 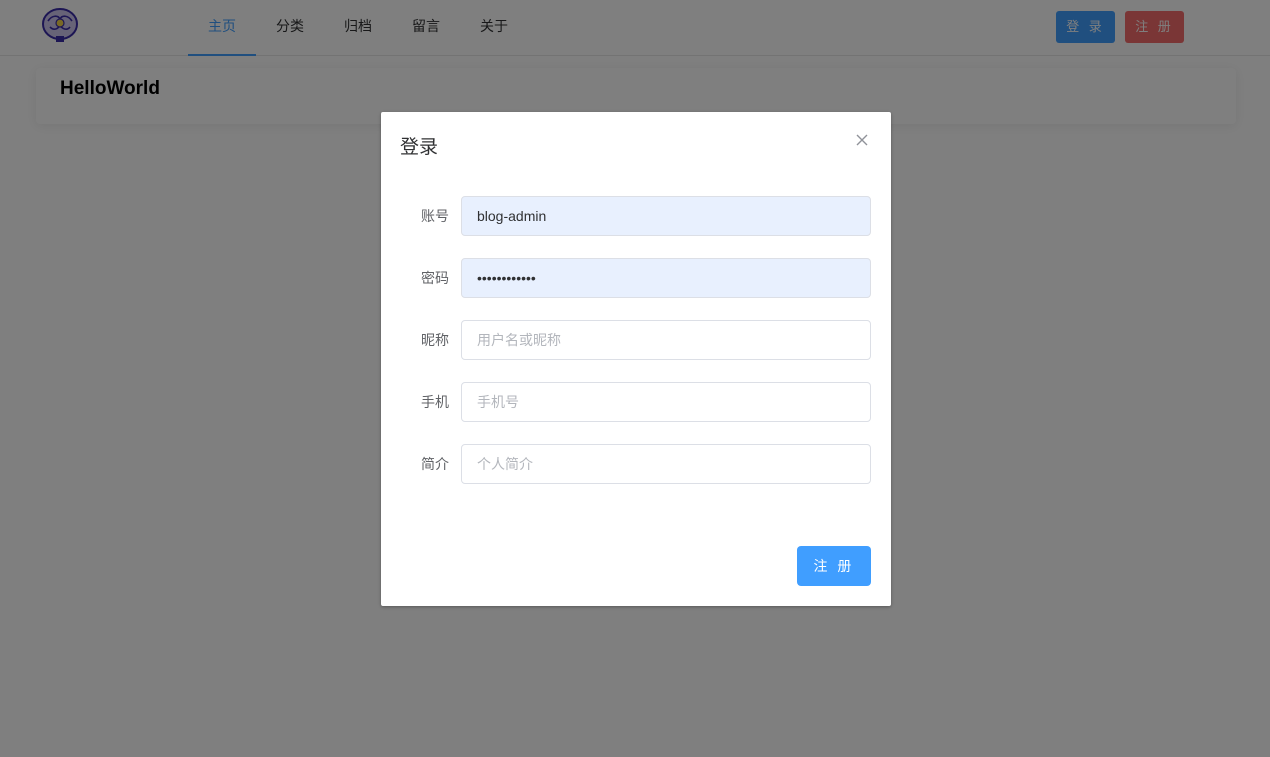 I want to click on account-input, so click(x=666, y=216).